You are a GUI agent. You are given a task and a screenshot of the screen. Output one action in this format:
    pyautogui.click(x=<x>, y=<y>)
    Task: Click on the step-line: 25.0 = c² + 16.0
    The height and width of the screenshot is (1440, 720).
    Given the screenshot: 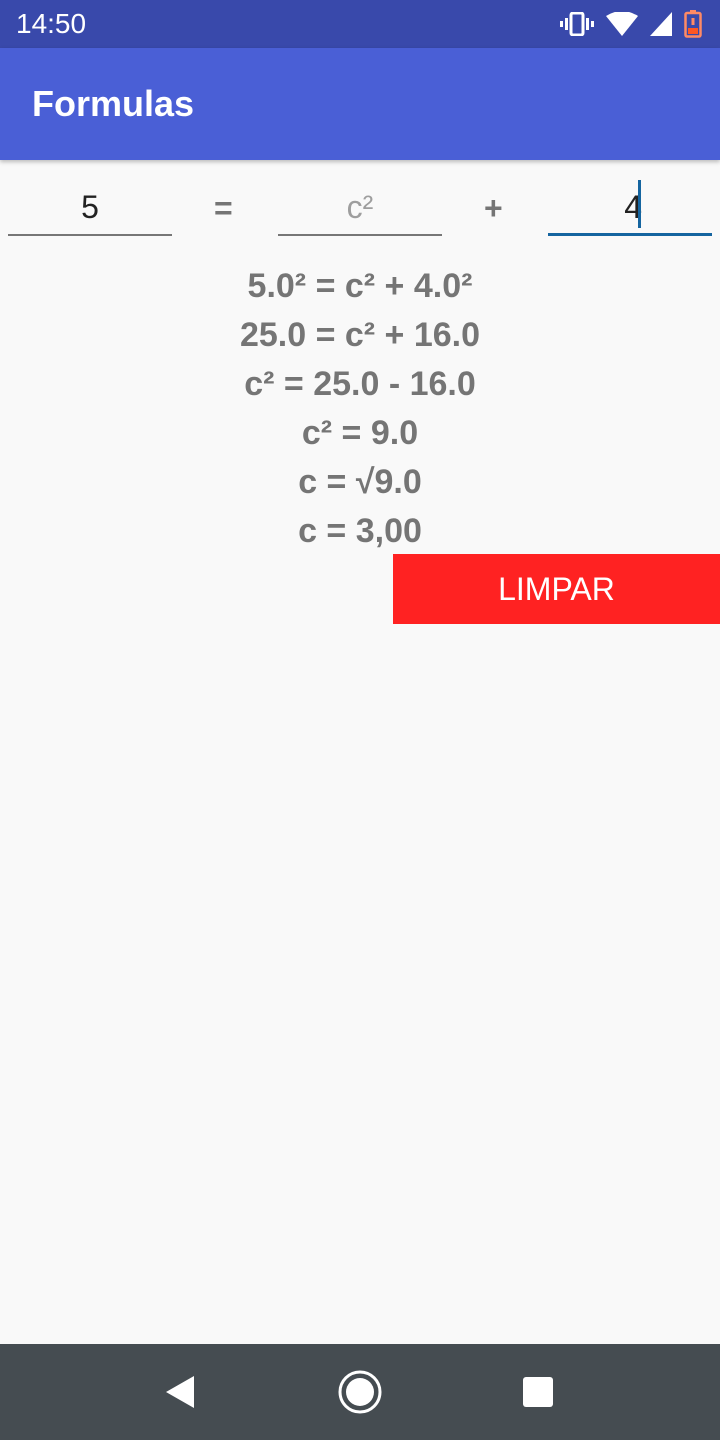 What is the action you would take?
    pyautogui.click(x=360, y=335)
    